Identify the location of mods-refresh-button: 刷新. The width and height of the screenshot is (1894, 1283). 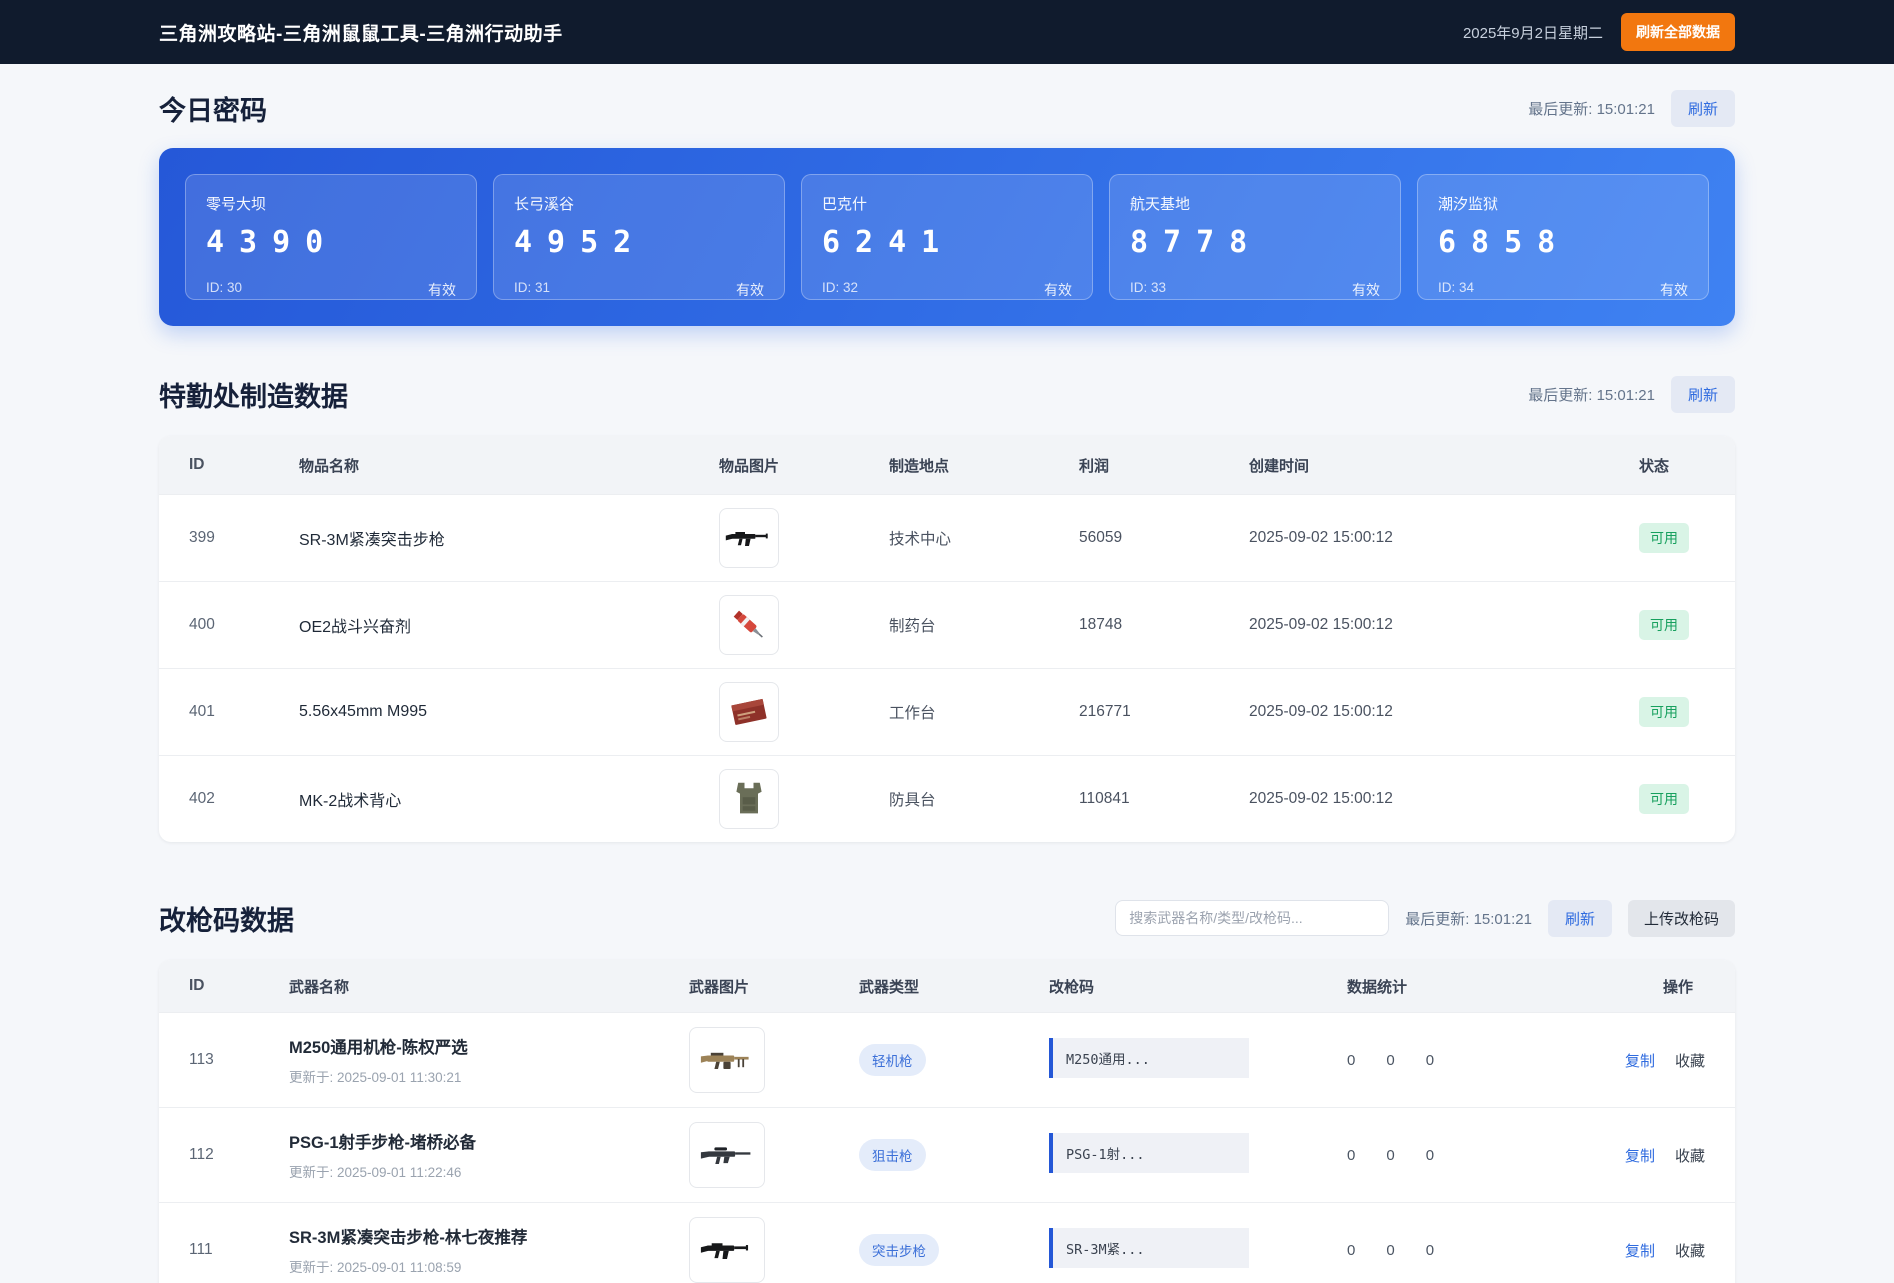
(1579, 918).